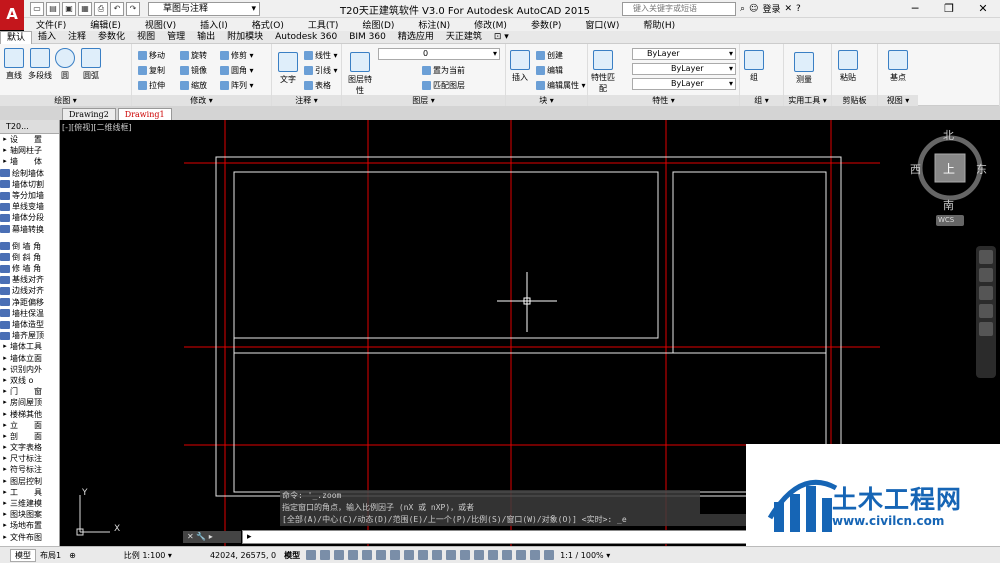 This screenshot has height=563, width=1000. I want to click on menu-dimension: 标注(N), so click(434, 24).